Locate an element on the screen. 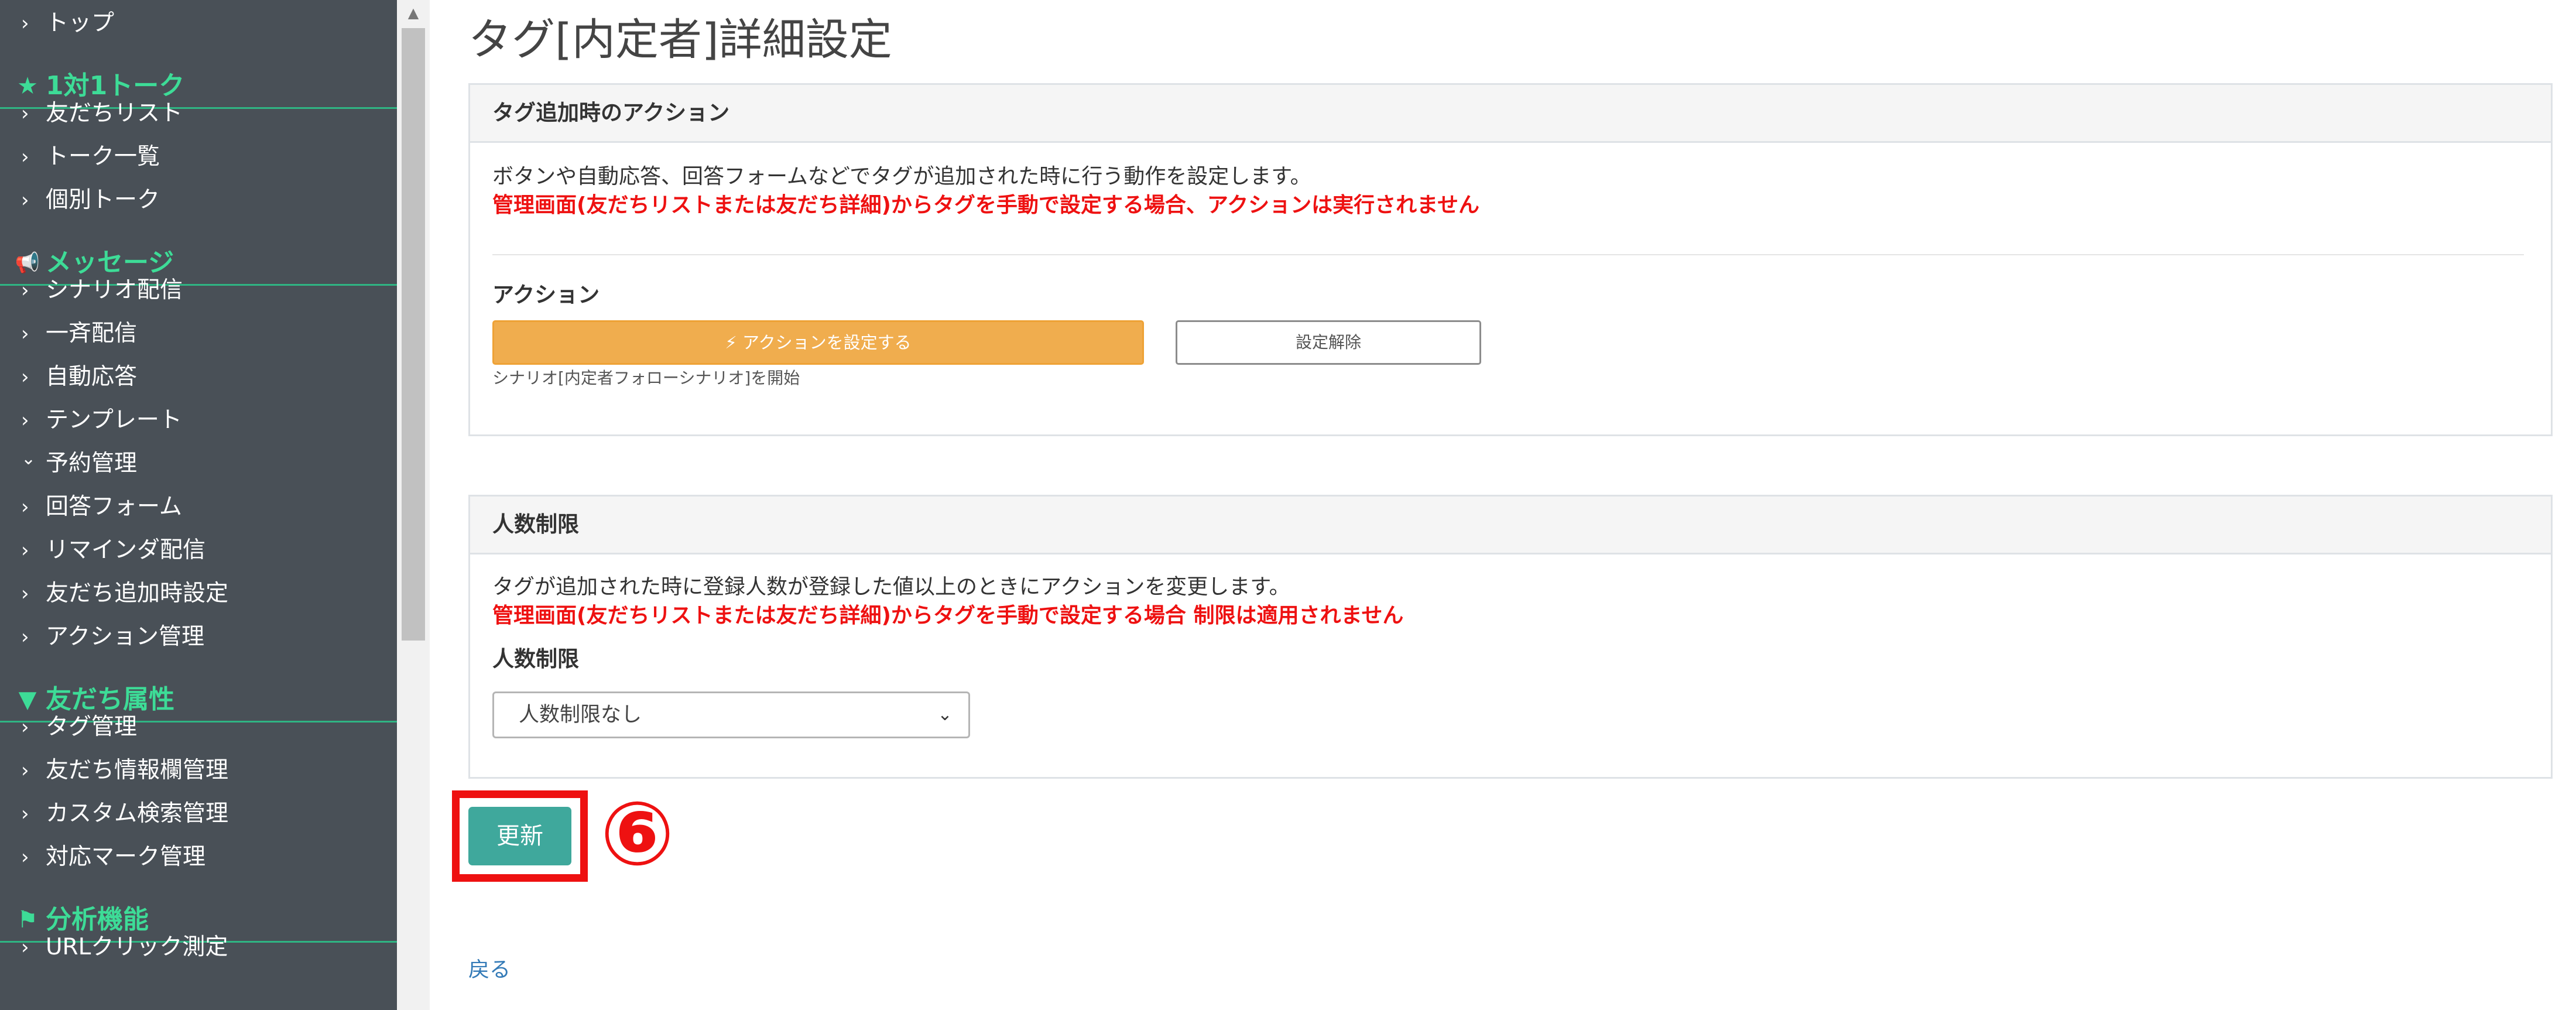  sidebar-item-19: › 対応マーク管理 is located at coordinates (198, 857).